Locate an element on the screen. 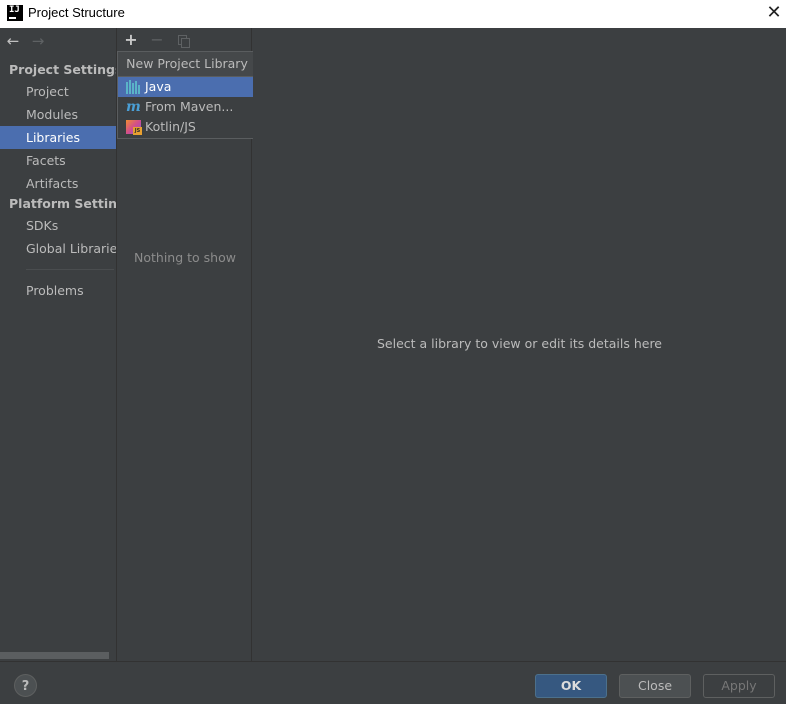 The width and height of the screenshot is (786, 704). sidebar-divider is located at coordinates (70, 269).